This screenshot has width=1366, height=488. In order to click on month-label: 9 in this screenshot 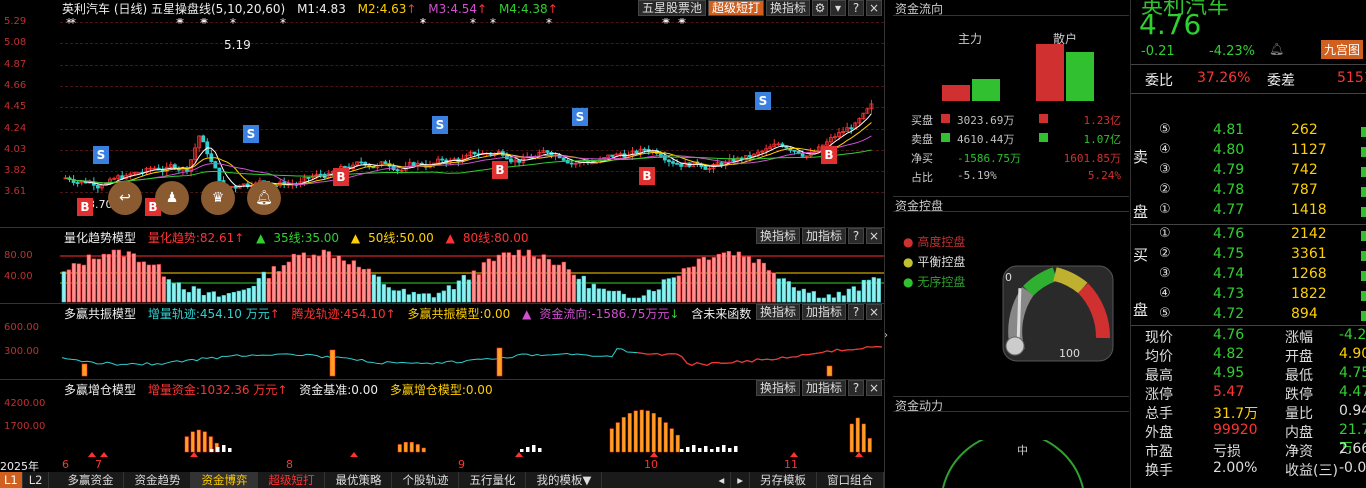, I will do `click(461, 464)`.